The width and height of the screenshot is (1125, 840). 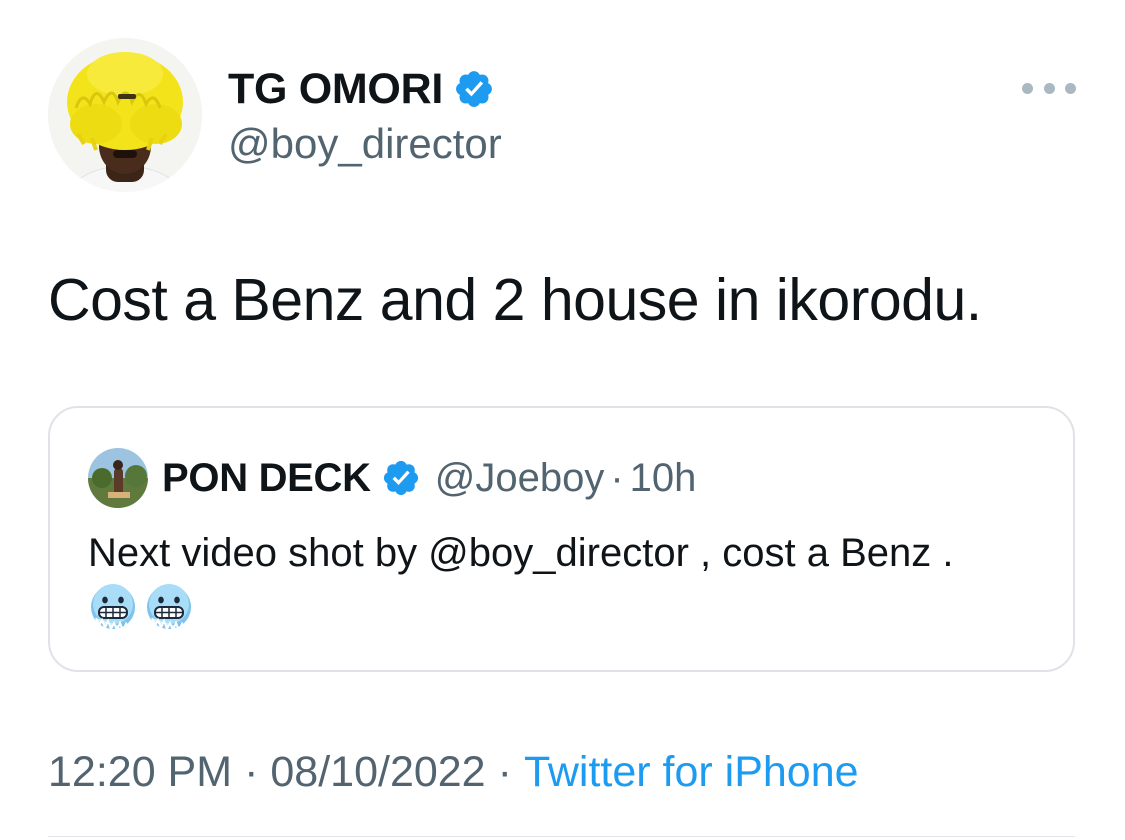 What do you see at coordinates (266, 478) in the screenshot?
I see `quoted-author-display-name: PON DECK` at bounding box center [266, 478].